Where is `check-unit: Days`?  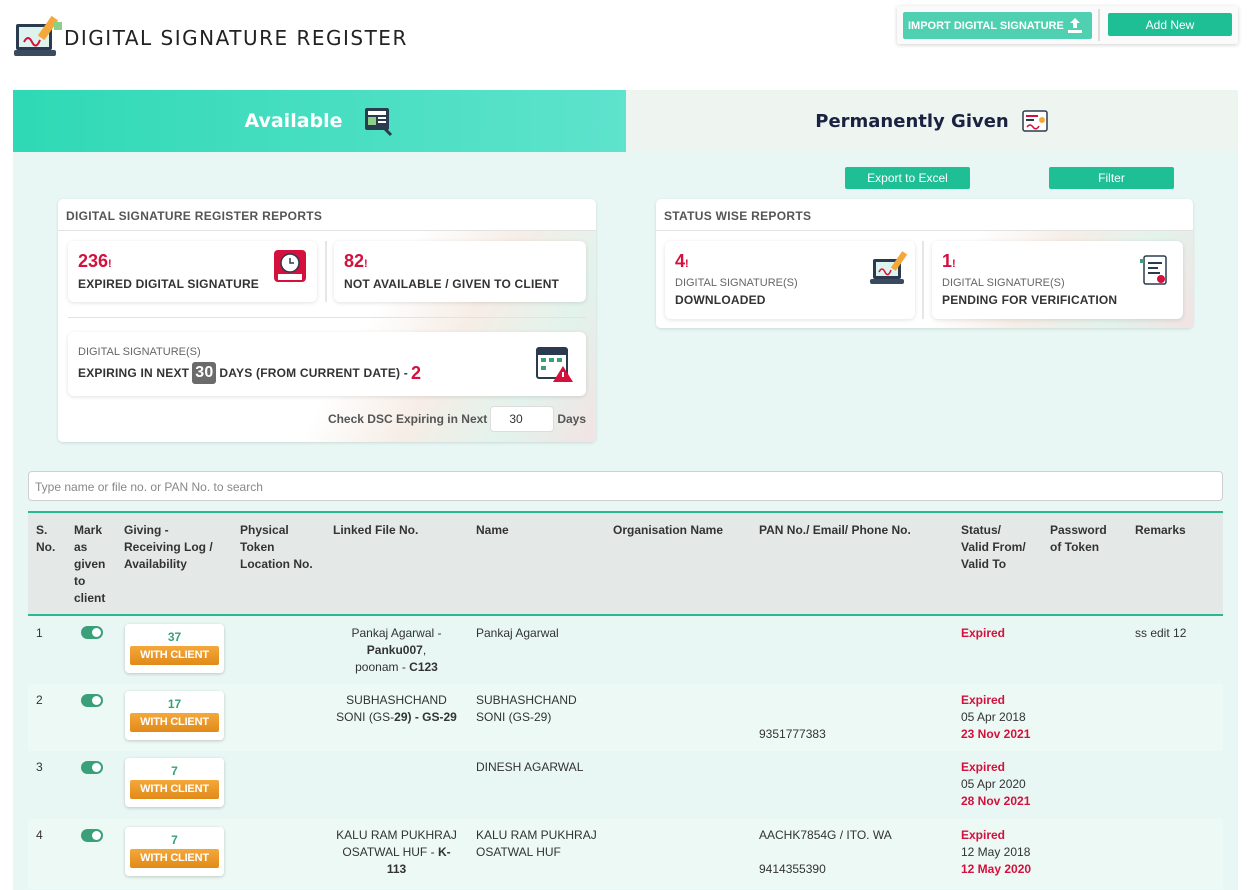
check-unit: Days is located at coordinates (571, 419).